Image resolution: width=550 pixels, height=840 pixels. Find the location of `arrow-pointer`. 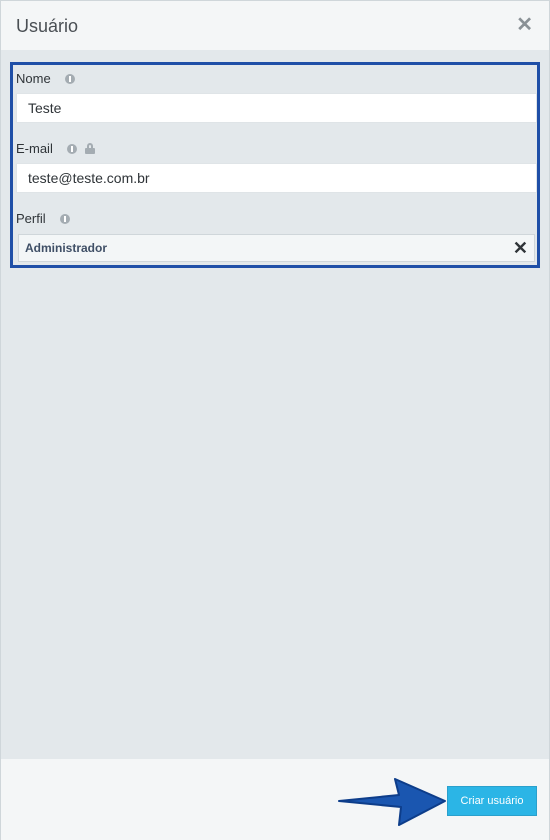

arrow-pointer is located at coordinates (392, 802).